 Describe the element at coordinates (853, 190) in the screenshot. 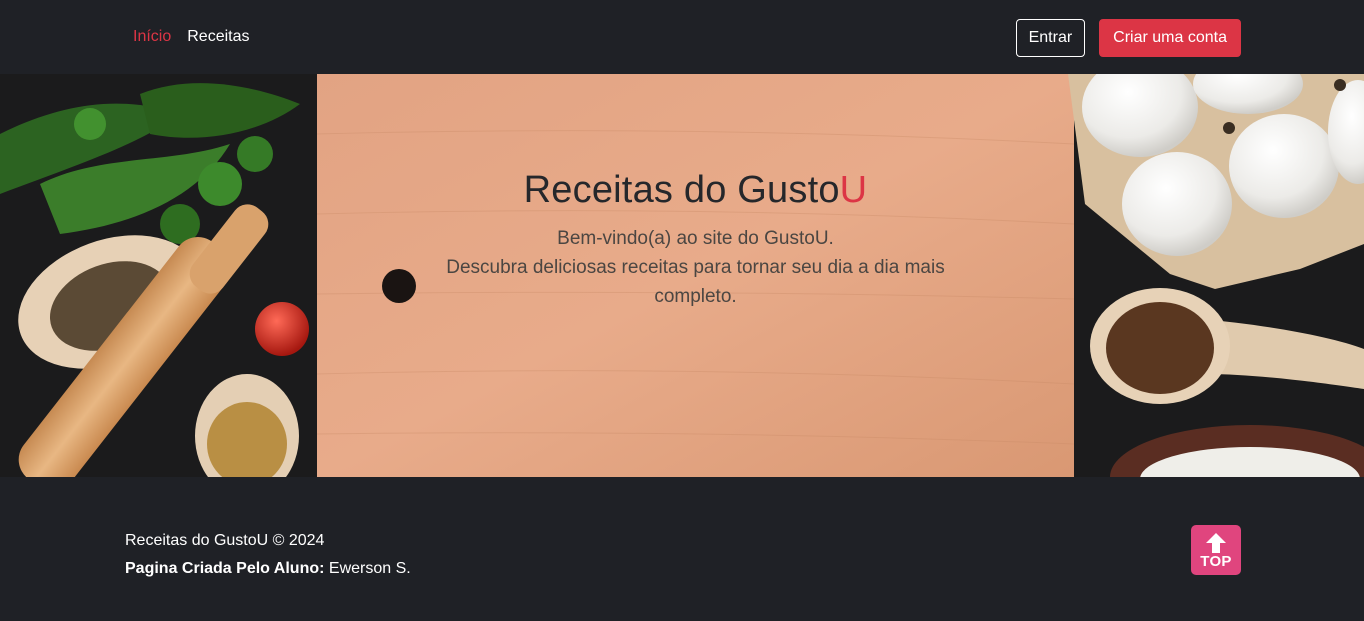

I see `hero-title-accent: U` at that location.